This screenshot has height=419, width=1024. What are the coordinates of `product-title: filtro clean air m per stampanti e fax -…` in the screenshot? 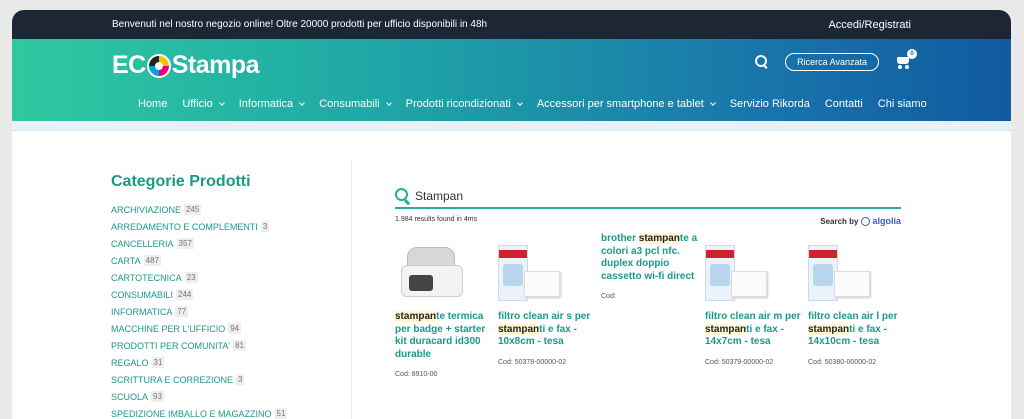 It's located at (754, 330).